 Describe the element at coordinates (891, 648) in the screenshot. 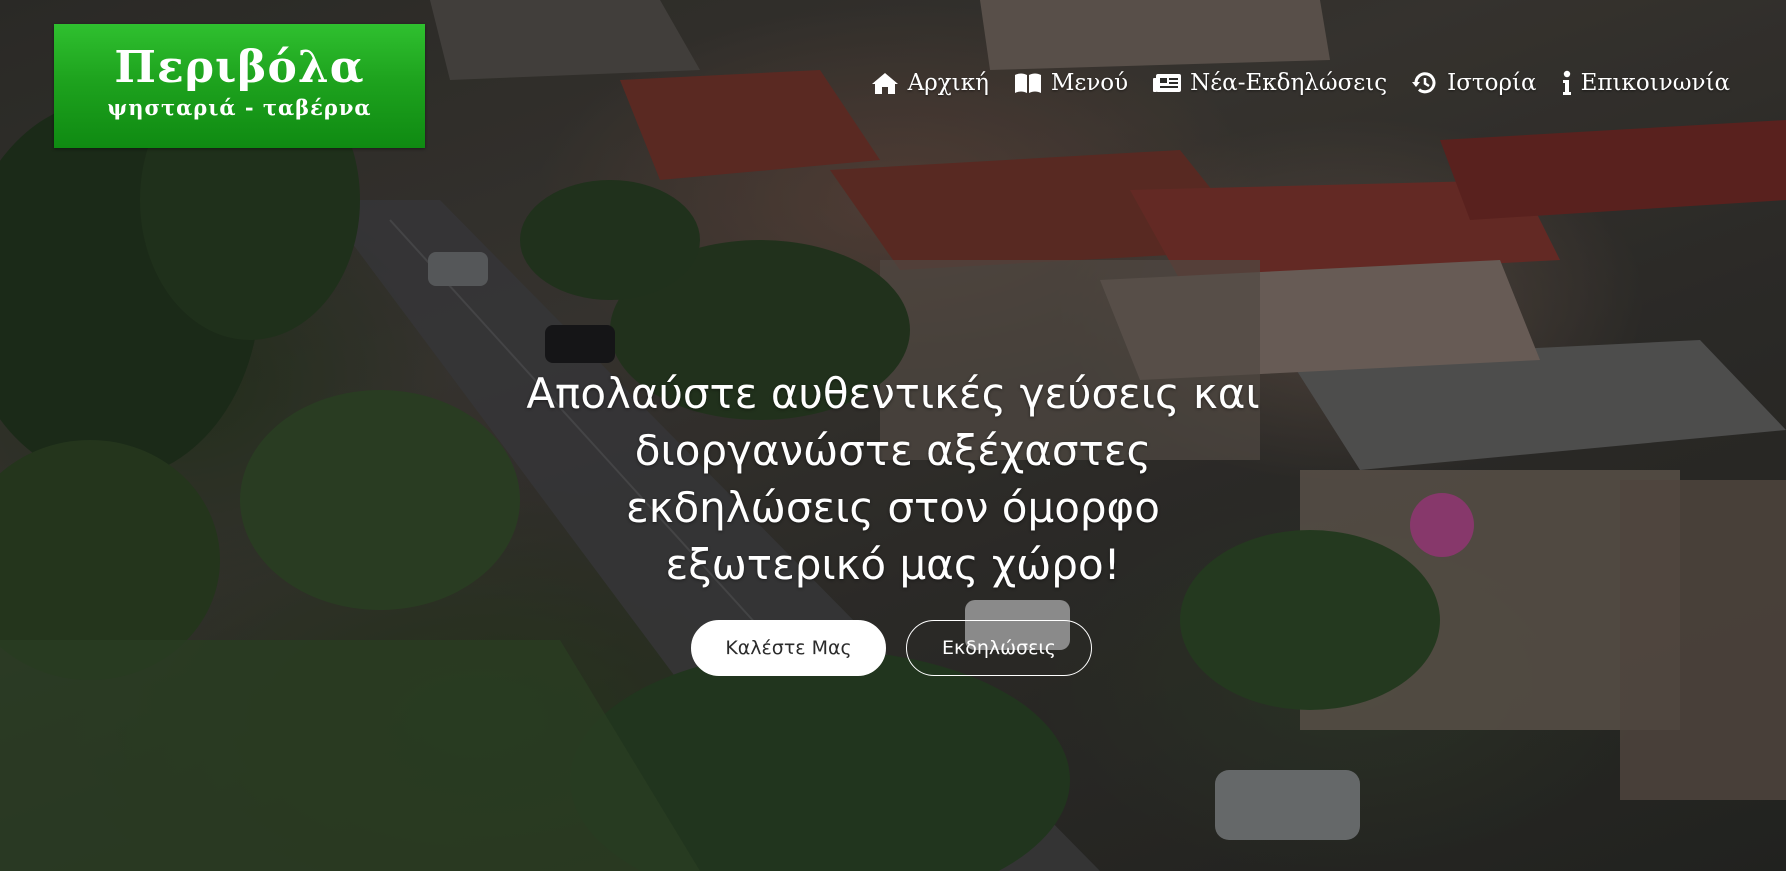

I see `hero-buttons: Καλέστε Μας Εκδηλώσεις` at that location.